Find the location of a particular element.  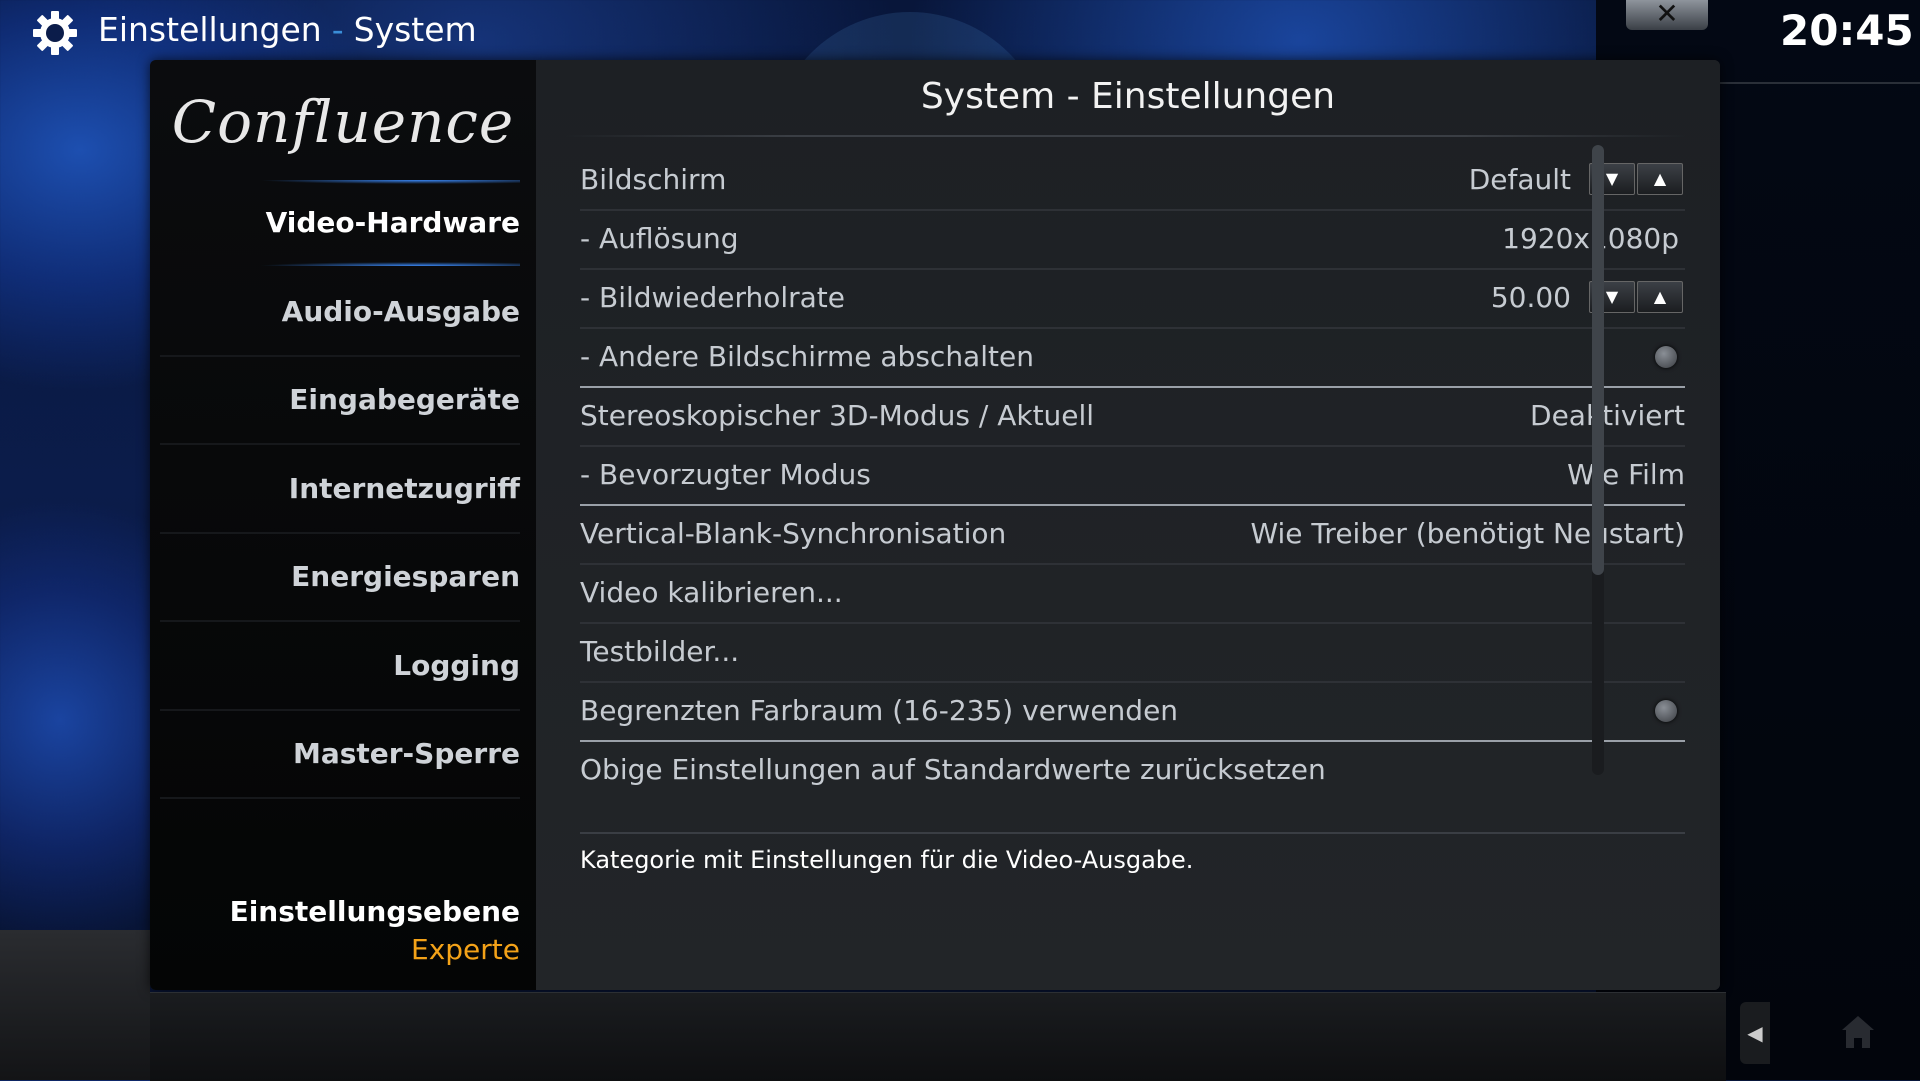

bottom-left-shelf is located at coordinates (75, 1005).